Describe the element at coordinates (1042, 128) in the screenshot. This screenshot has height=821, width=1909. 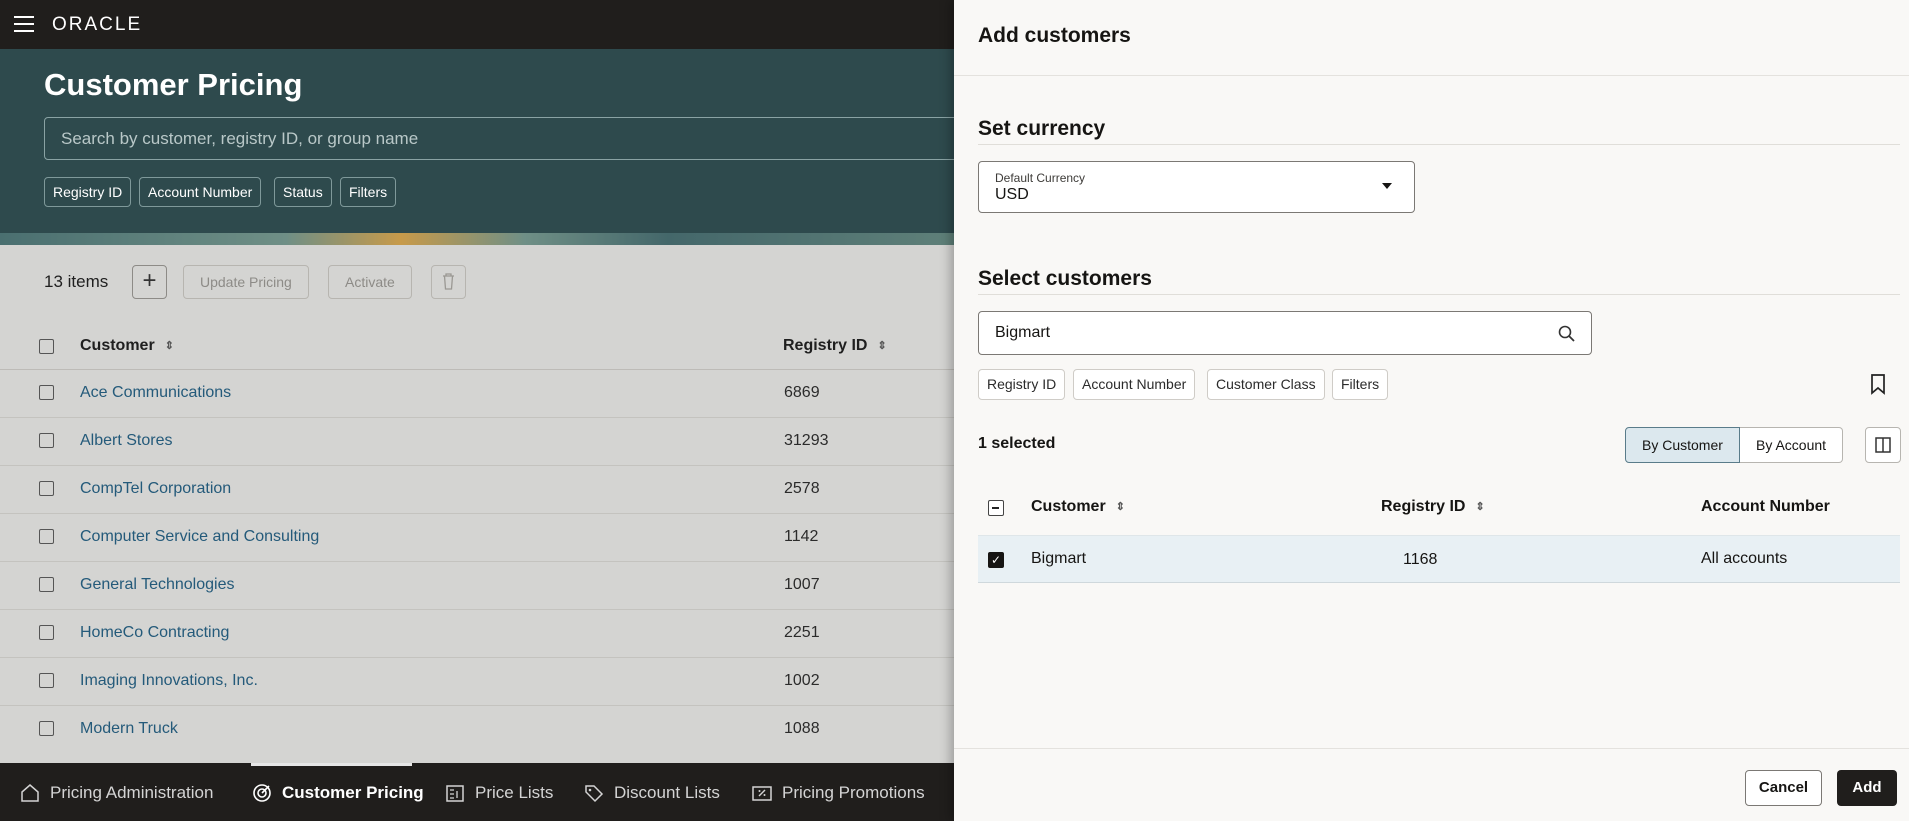
I see `set-currency-heading: Set currency` at that location.